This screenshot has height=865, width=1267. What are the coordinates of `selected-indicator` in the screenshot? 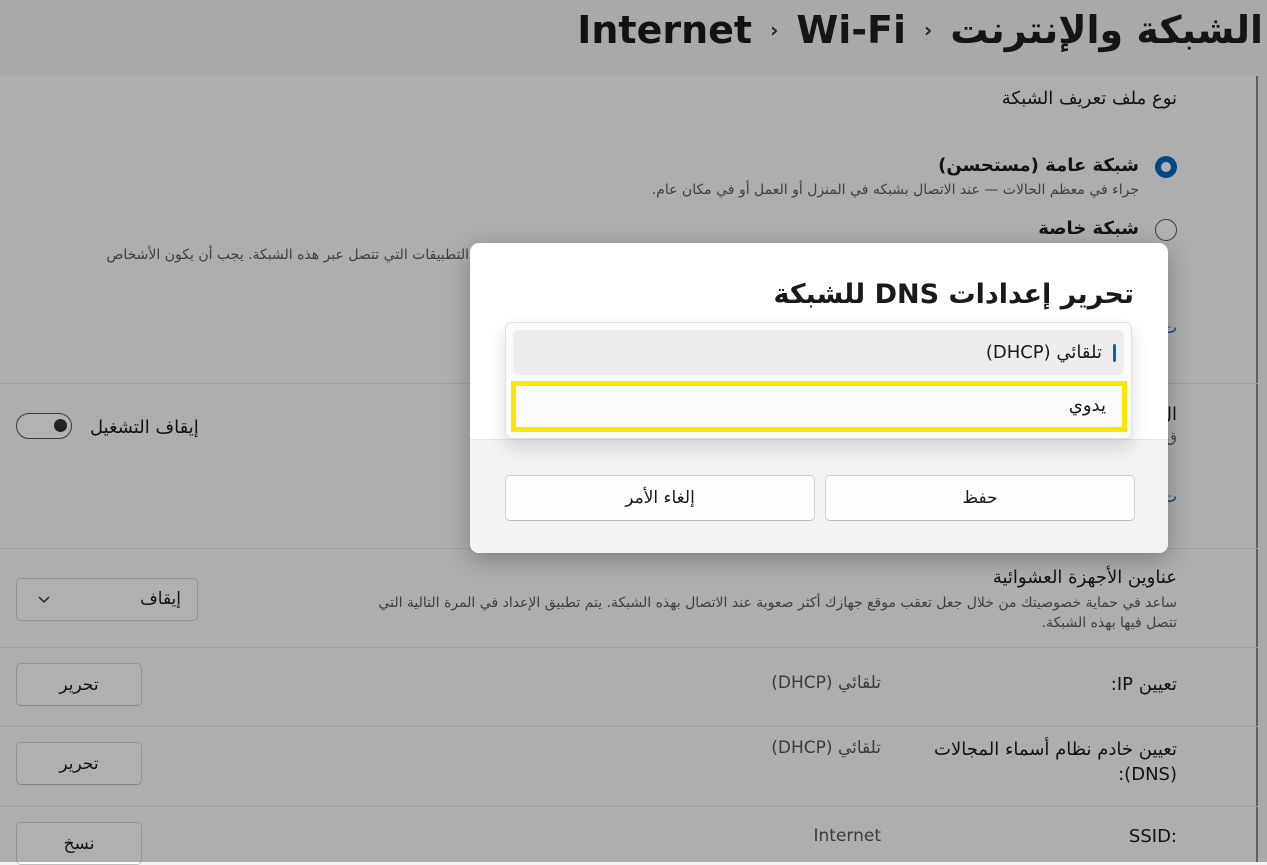 It's located at (1114, 353).